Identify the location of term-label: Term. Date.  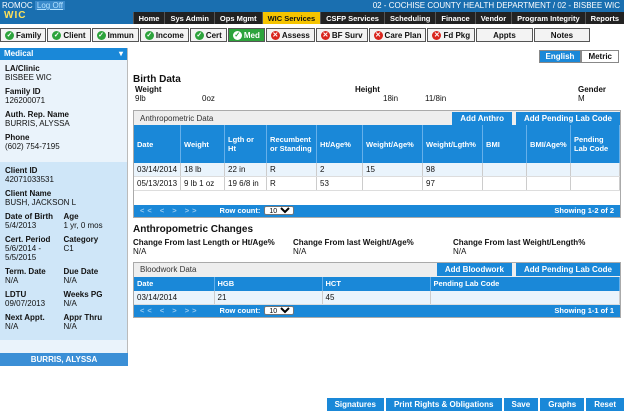
(25, 271).